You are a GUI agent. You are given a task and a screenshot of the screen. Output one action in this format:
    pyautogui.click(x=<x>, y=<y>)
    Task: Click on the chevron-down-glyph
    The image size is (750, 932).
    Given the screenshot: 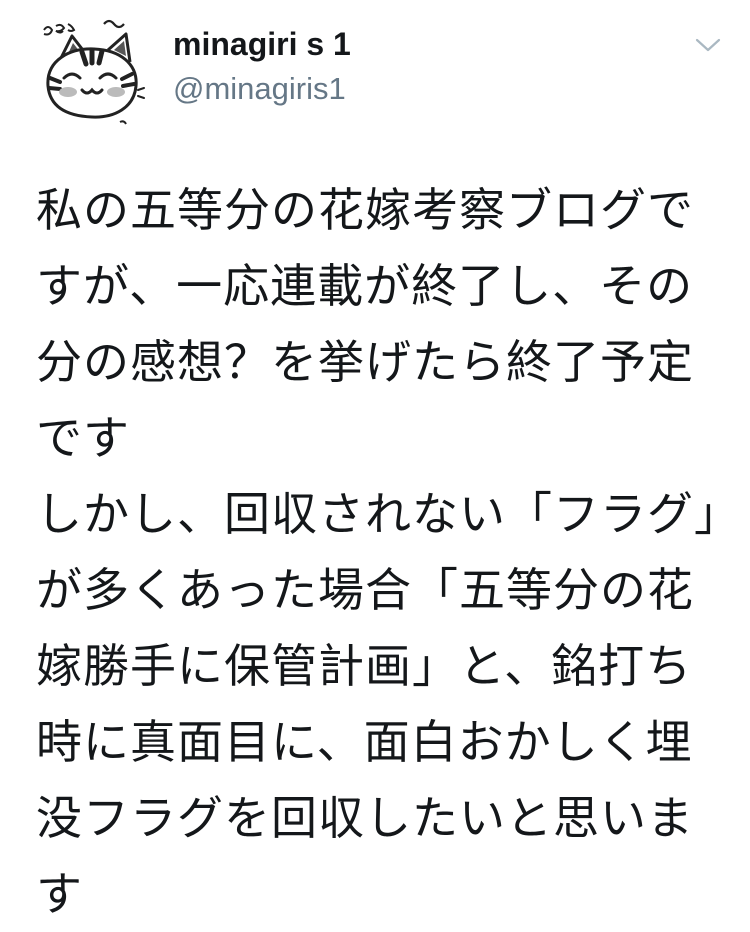 What is the action you would take?
    pyautogui.click(x=708, y=45)
    